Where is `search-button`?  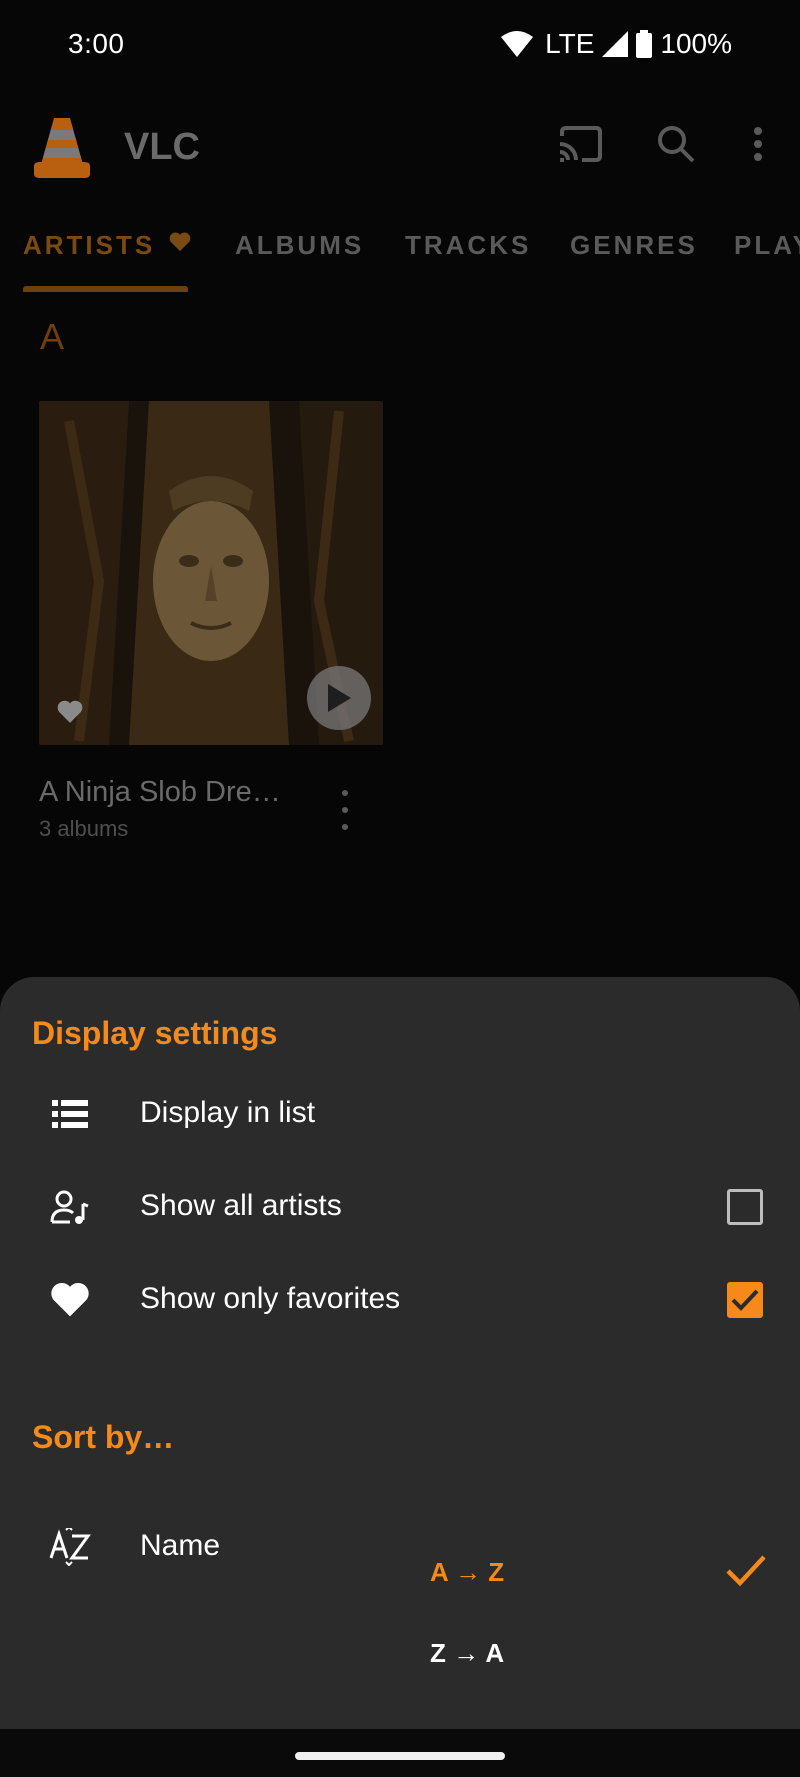
search-button is located at coordinates (676, 144).